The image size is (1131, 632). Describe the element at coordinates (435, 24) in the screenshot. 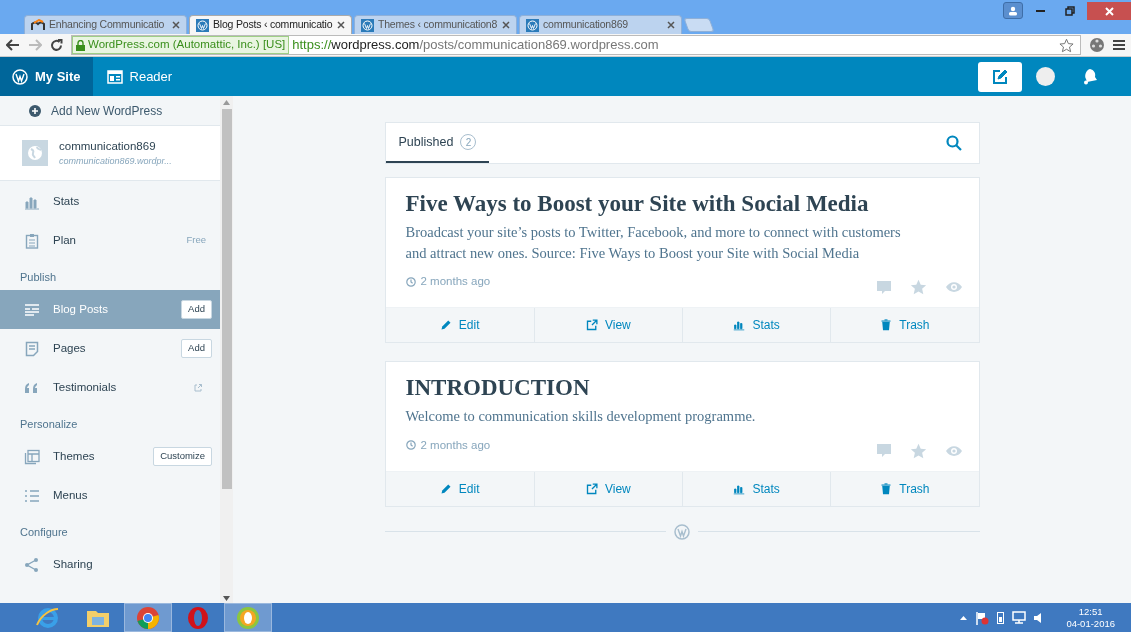

I see `browser-tab: Themes ‹ communication8` at that location.